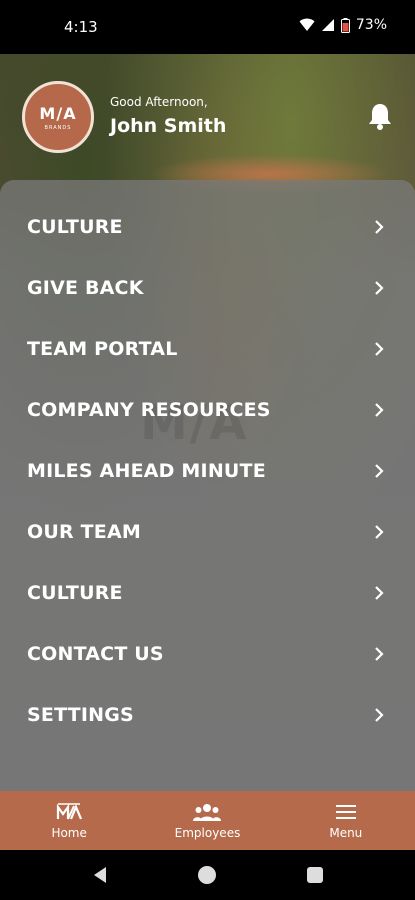 The width and height of the screenshot is (415, 900). What do you see at coordinates (95, 653) in the screenshot?
I see `menu-item-label: CONTACT US` at bounding box center [95, 653].